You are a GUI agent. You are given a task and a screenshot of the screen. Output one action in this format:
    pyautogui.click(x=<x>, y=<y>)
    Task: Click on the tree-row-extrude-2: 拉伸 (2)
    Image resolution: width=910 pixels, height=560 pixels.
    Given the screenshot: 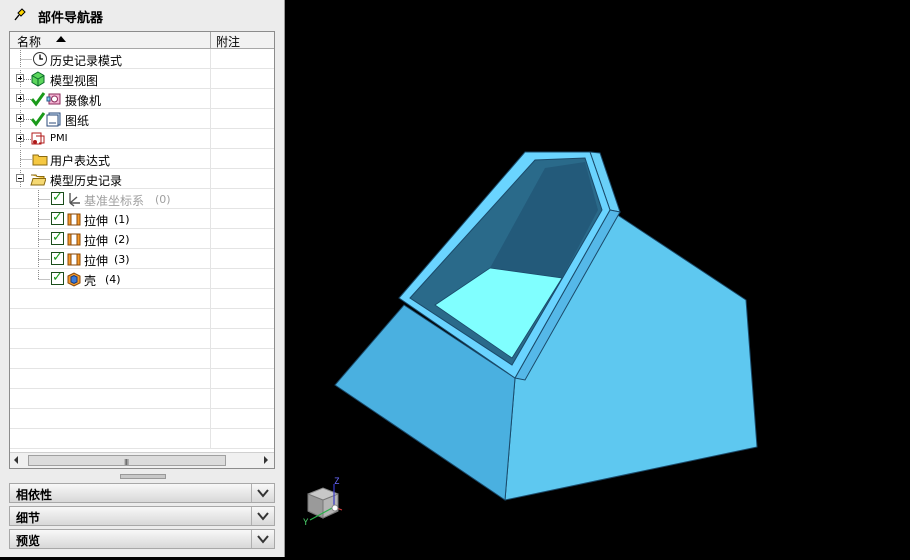 What is the action you would take?
    pyautogui.click(x=142, y=239)
    